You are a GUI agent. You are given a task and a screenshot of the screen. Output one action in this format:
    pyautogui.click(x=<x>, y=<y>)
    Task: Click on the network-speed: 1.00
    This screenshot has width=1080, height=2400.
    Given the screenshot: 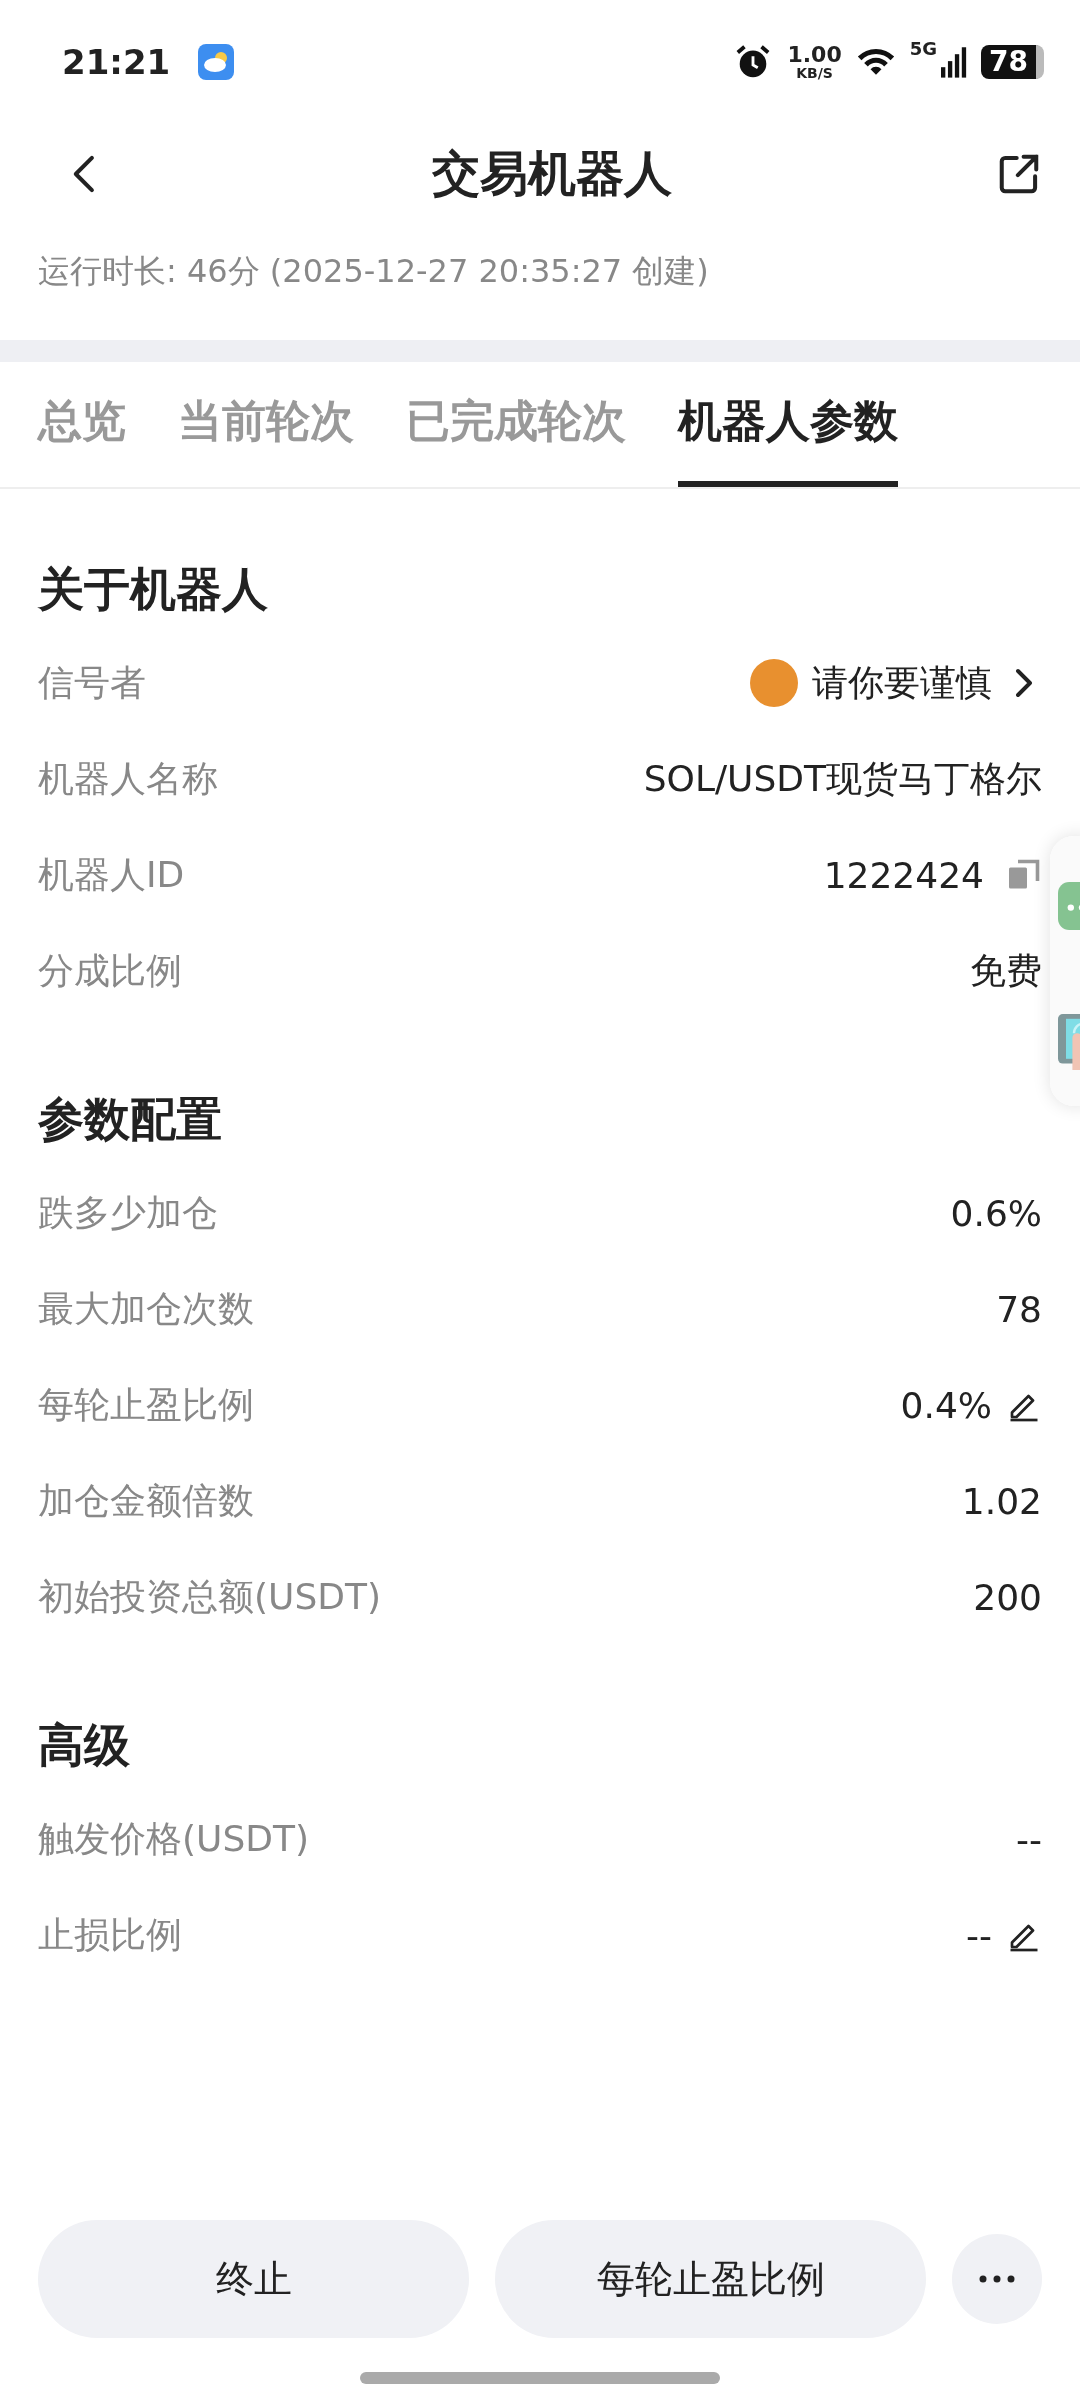 What is the action you would take?
    pyautogui.click(x=814, y=55)
    